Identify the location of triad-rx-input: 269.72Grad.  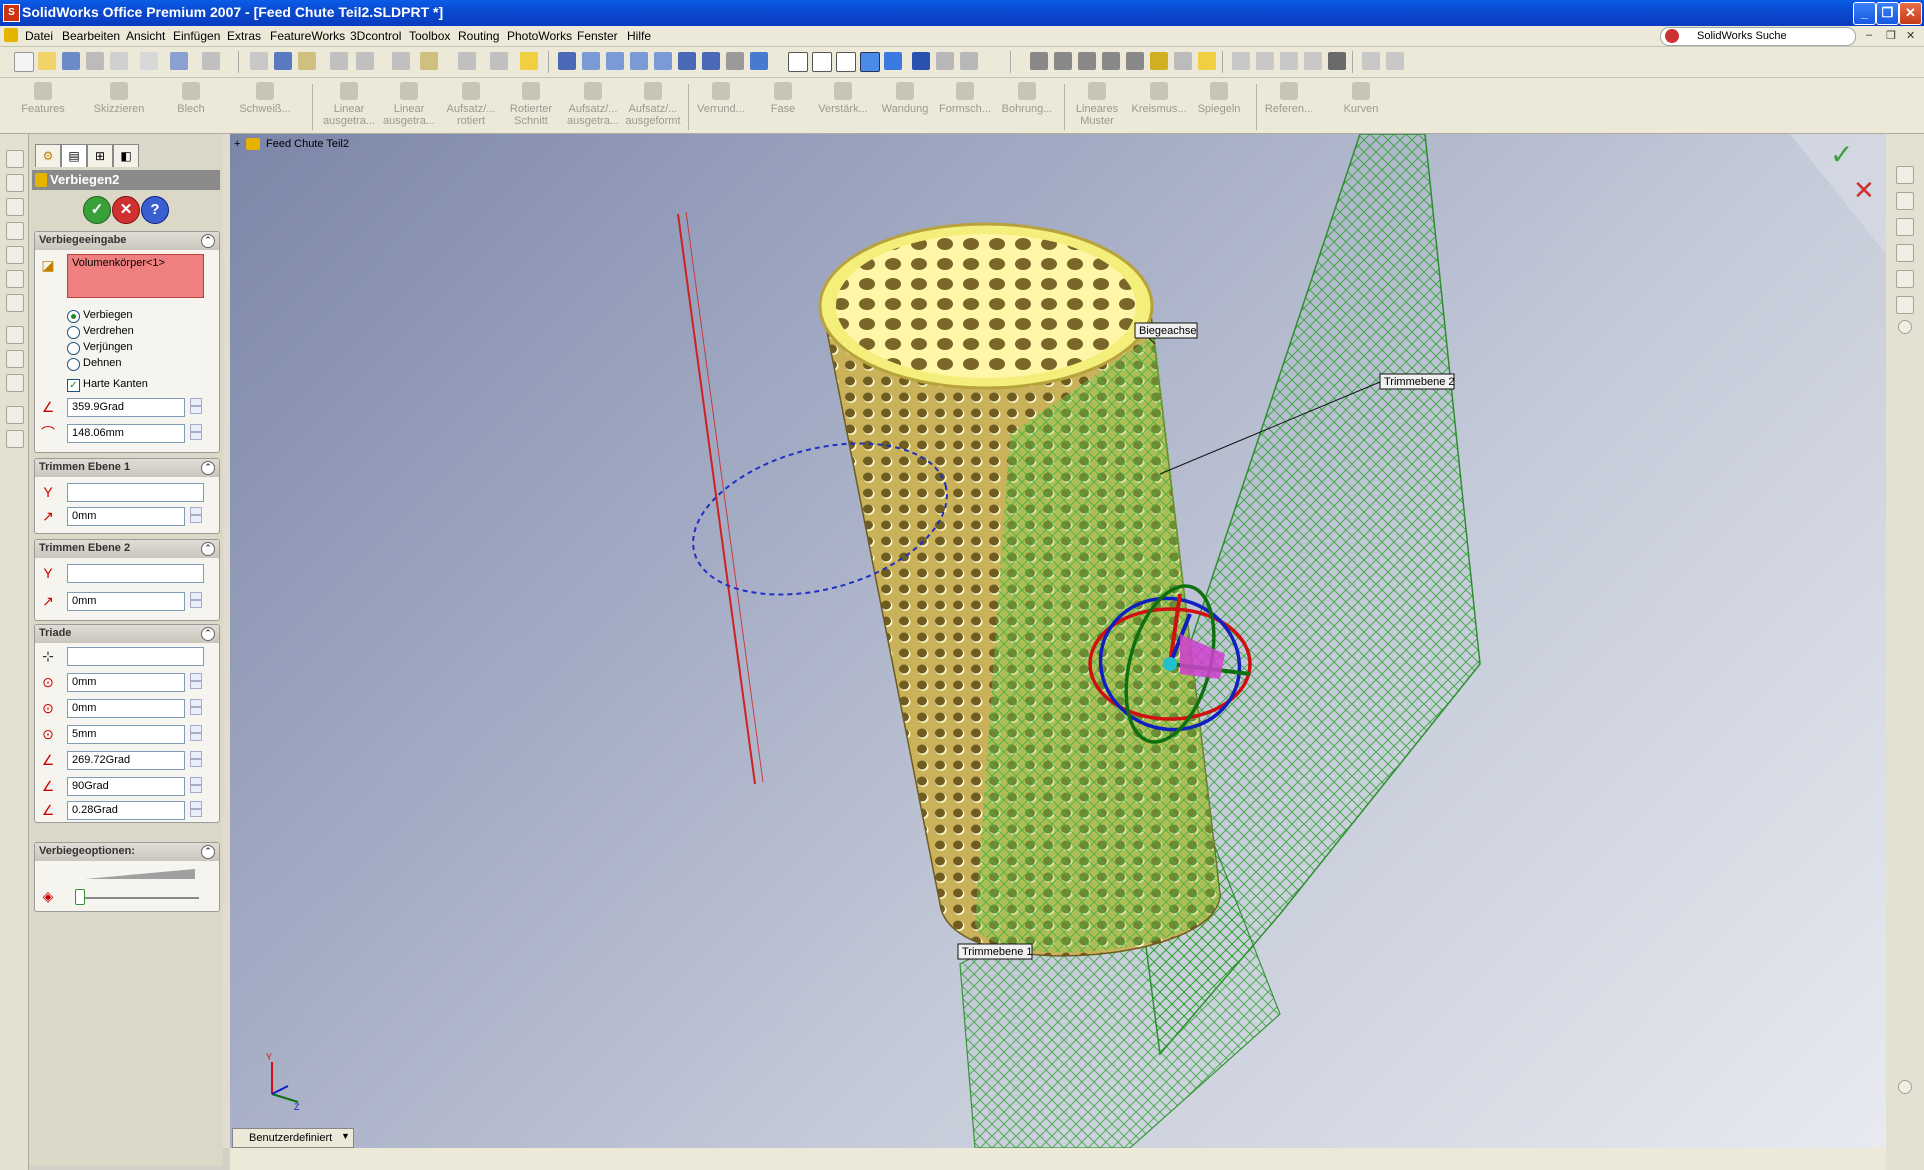
(126, 760).